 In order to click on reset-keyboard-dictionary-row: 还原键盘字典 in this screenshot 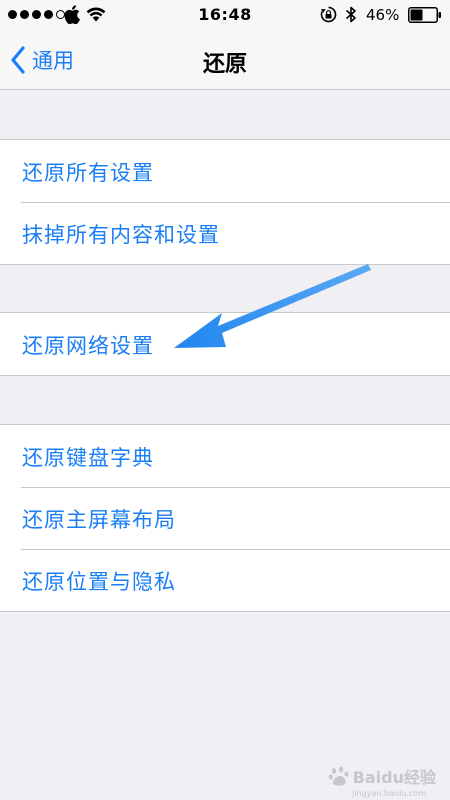, I will do `click(225, 456)`.